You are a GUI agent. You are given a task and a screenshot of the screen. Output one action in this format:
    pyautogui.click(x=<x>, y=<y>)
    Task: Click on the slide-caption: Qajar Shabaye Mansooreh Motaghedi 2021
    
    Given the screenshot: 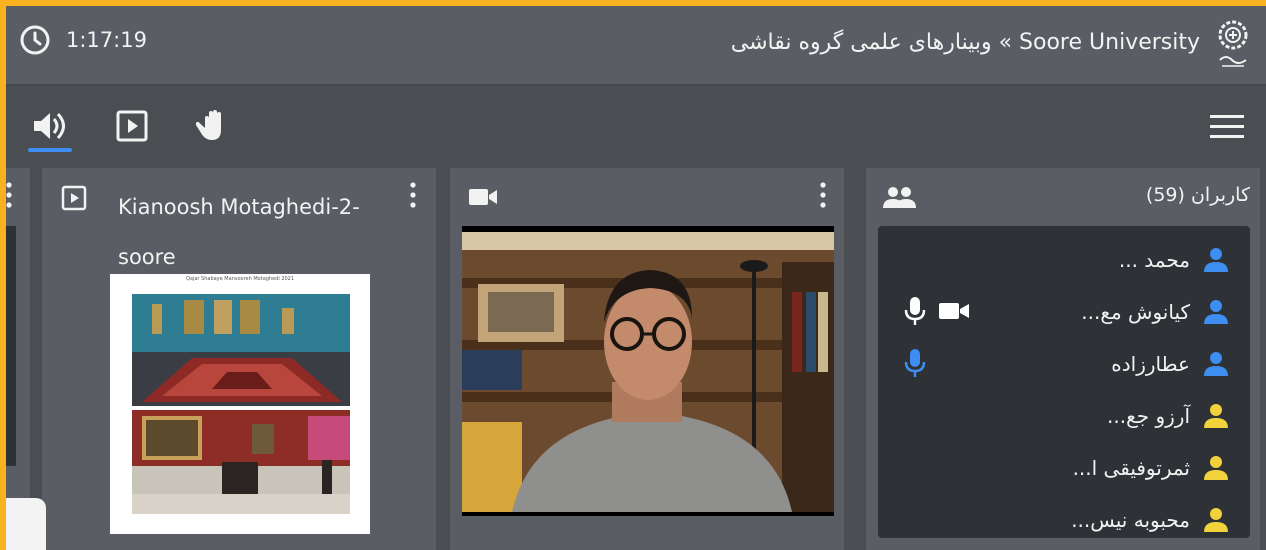 What is the action you would take?
    pyautogui.click(x=240, y=279)
    